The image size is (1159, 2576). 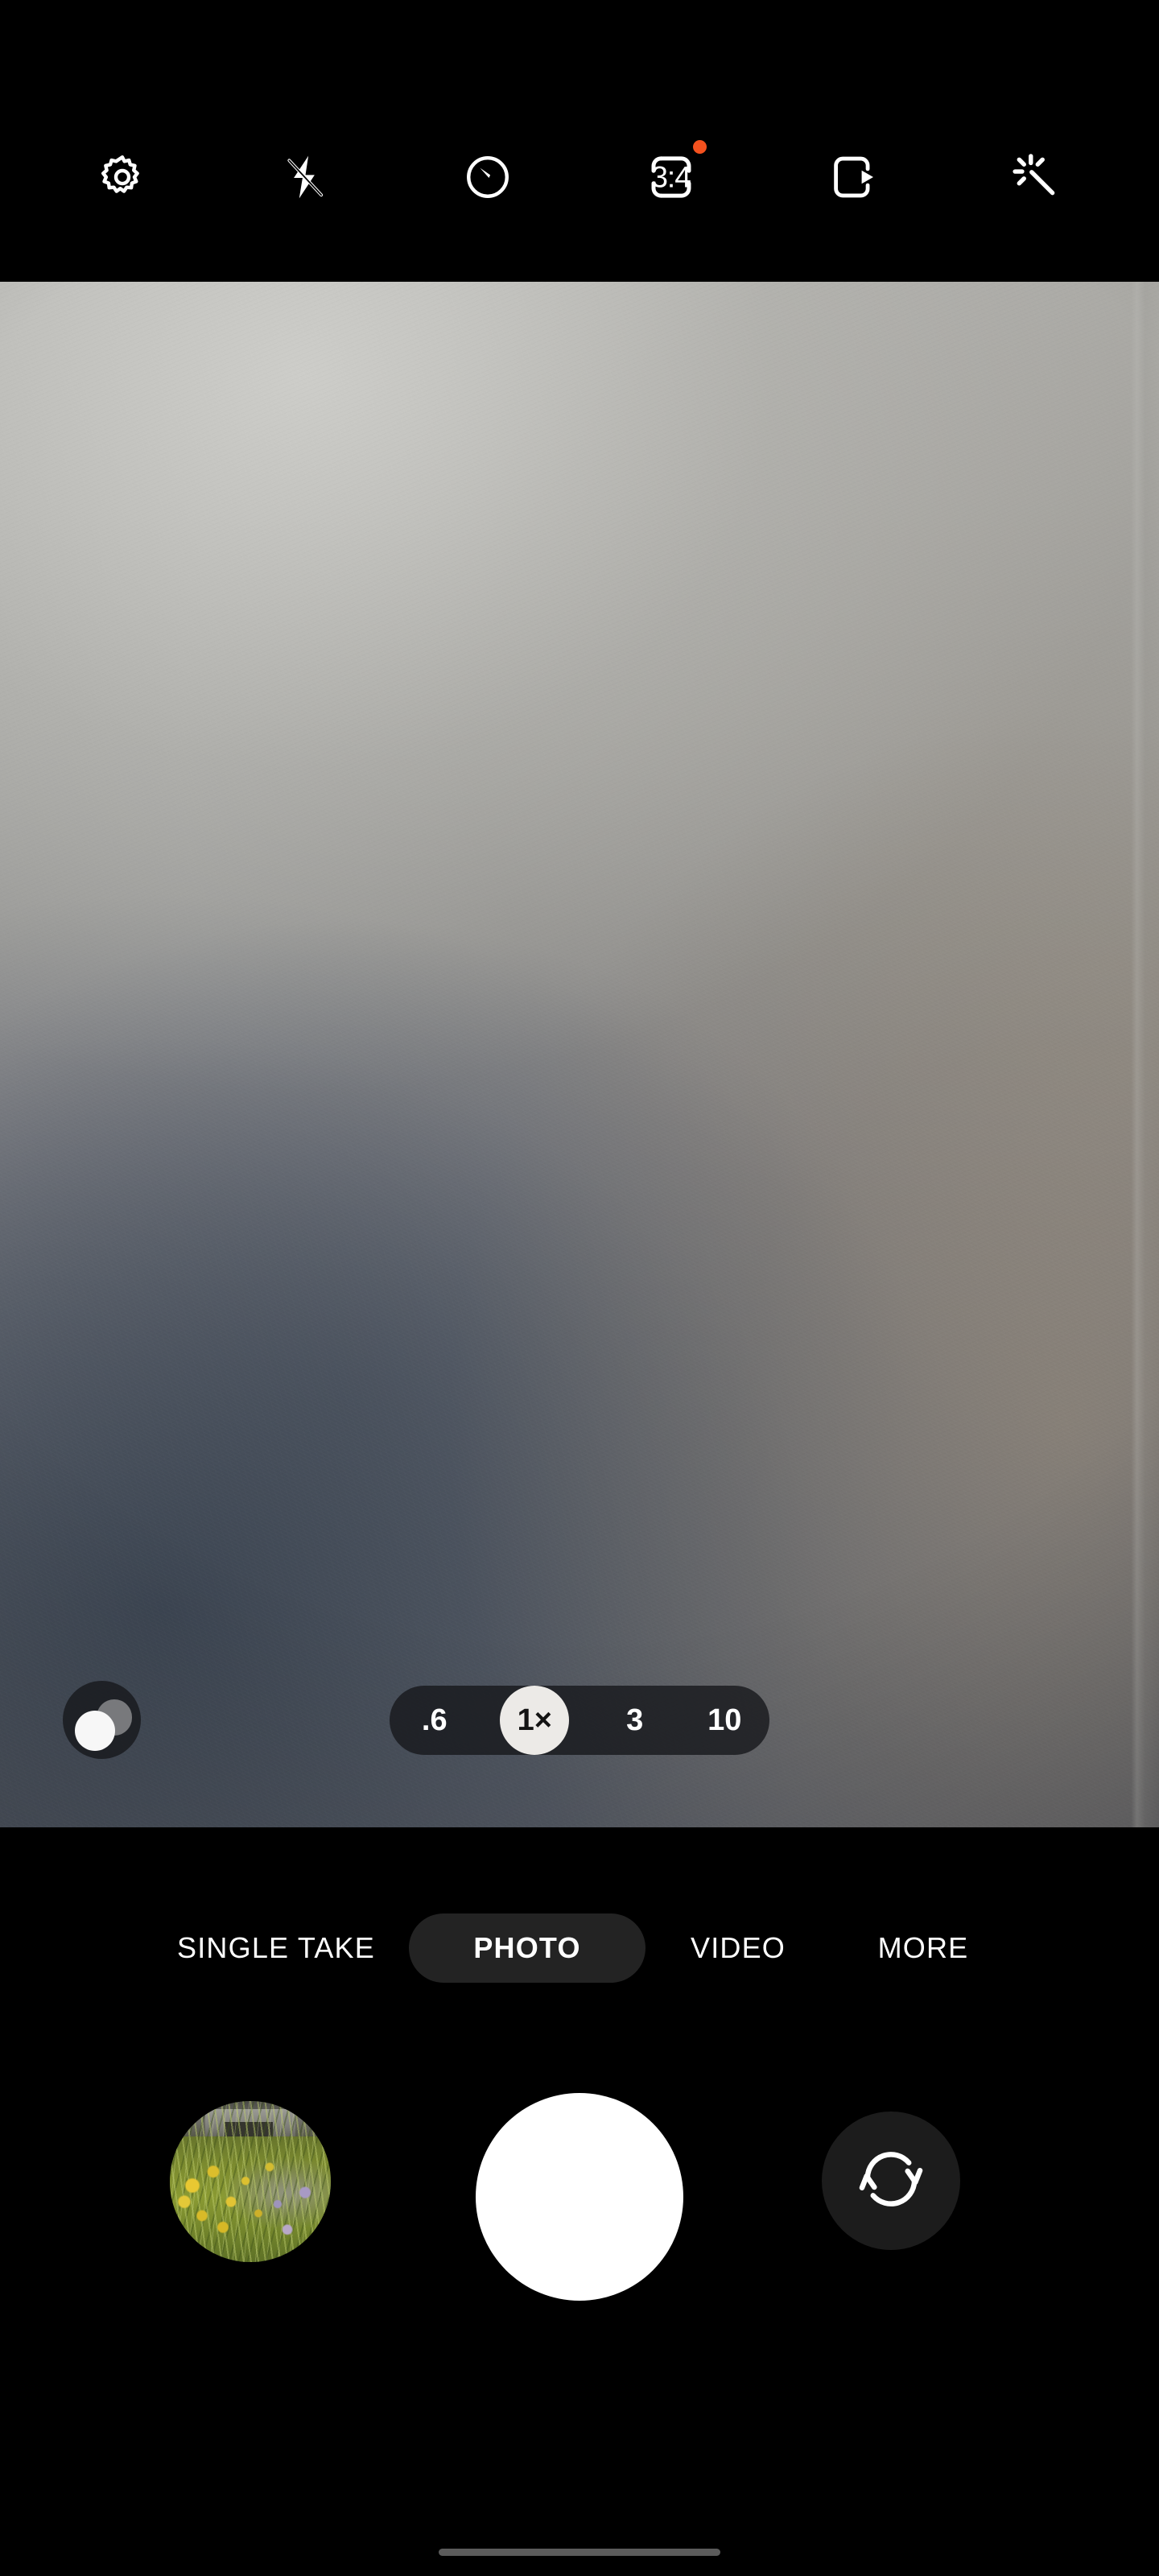 I want to click on gallery-thumbnail-button, so click(x=251, y=2181).